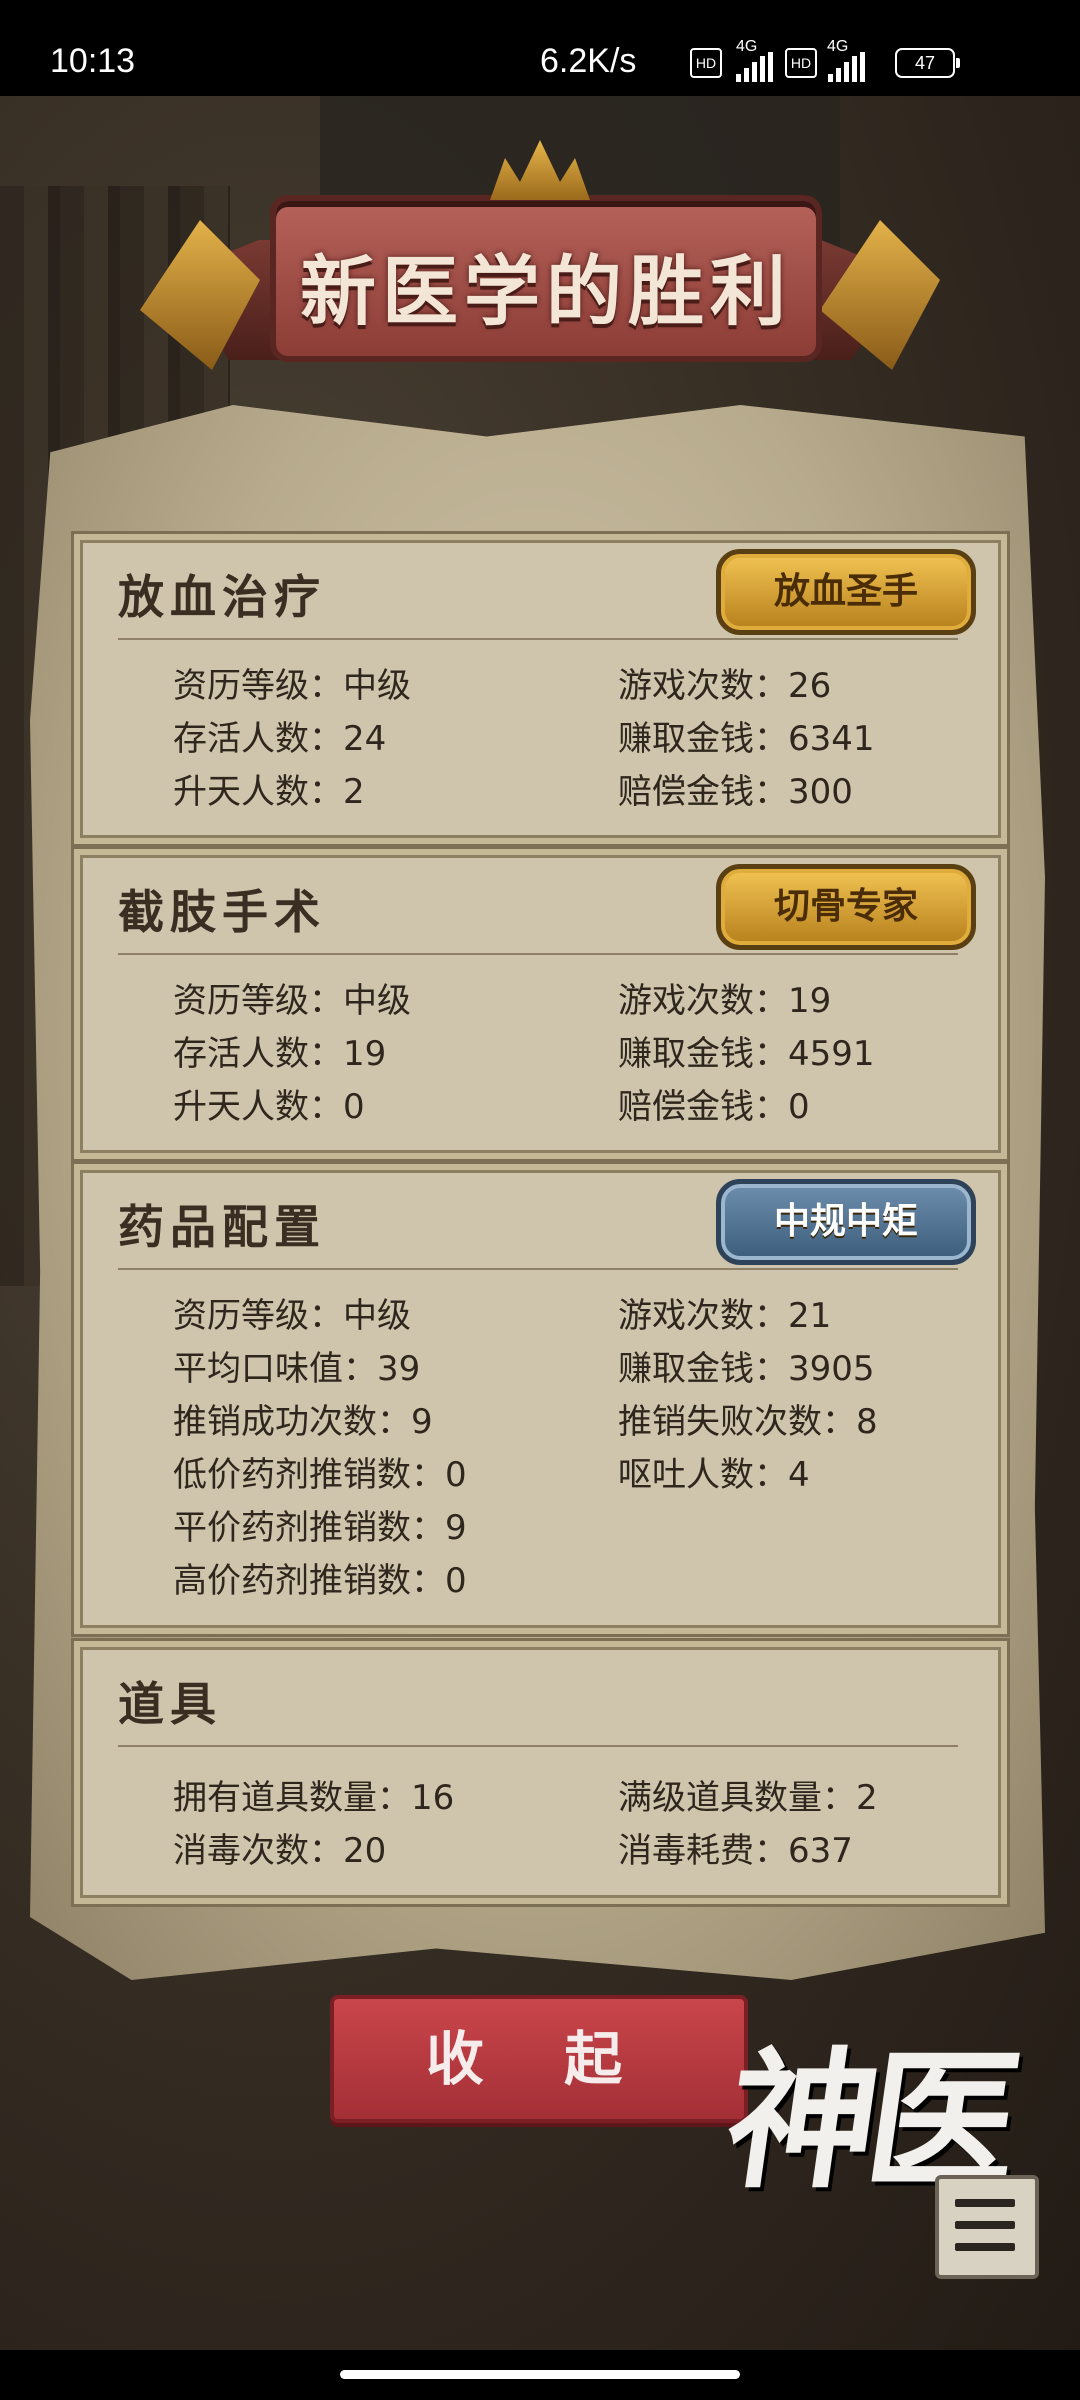 Image resolution: width=1080 pixels, height=2400 pixels. I want to click on title-banner: 新医学的胜利, so click(540, 270).